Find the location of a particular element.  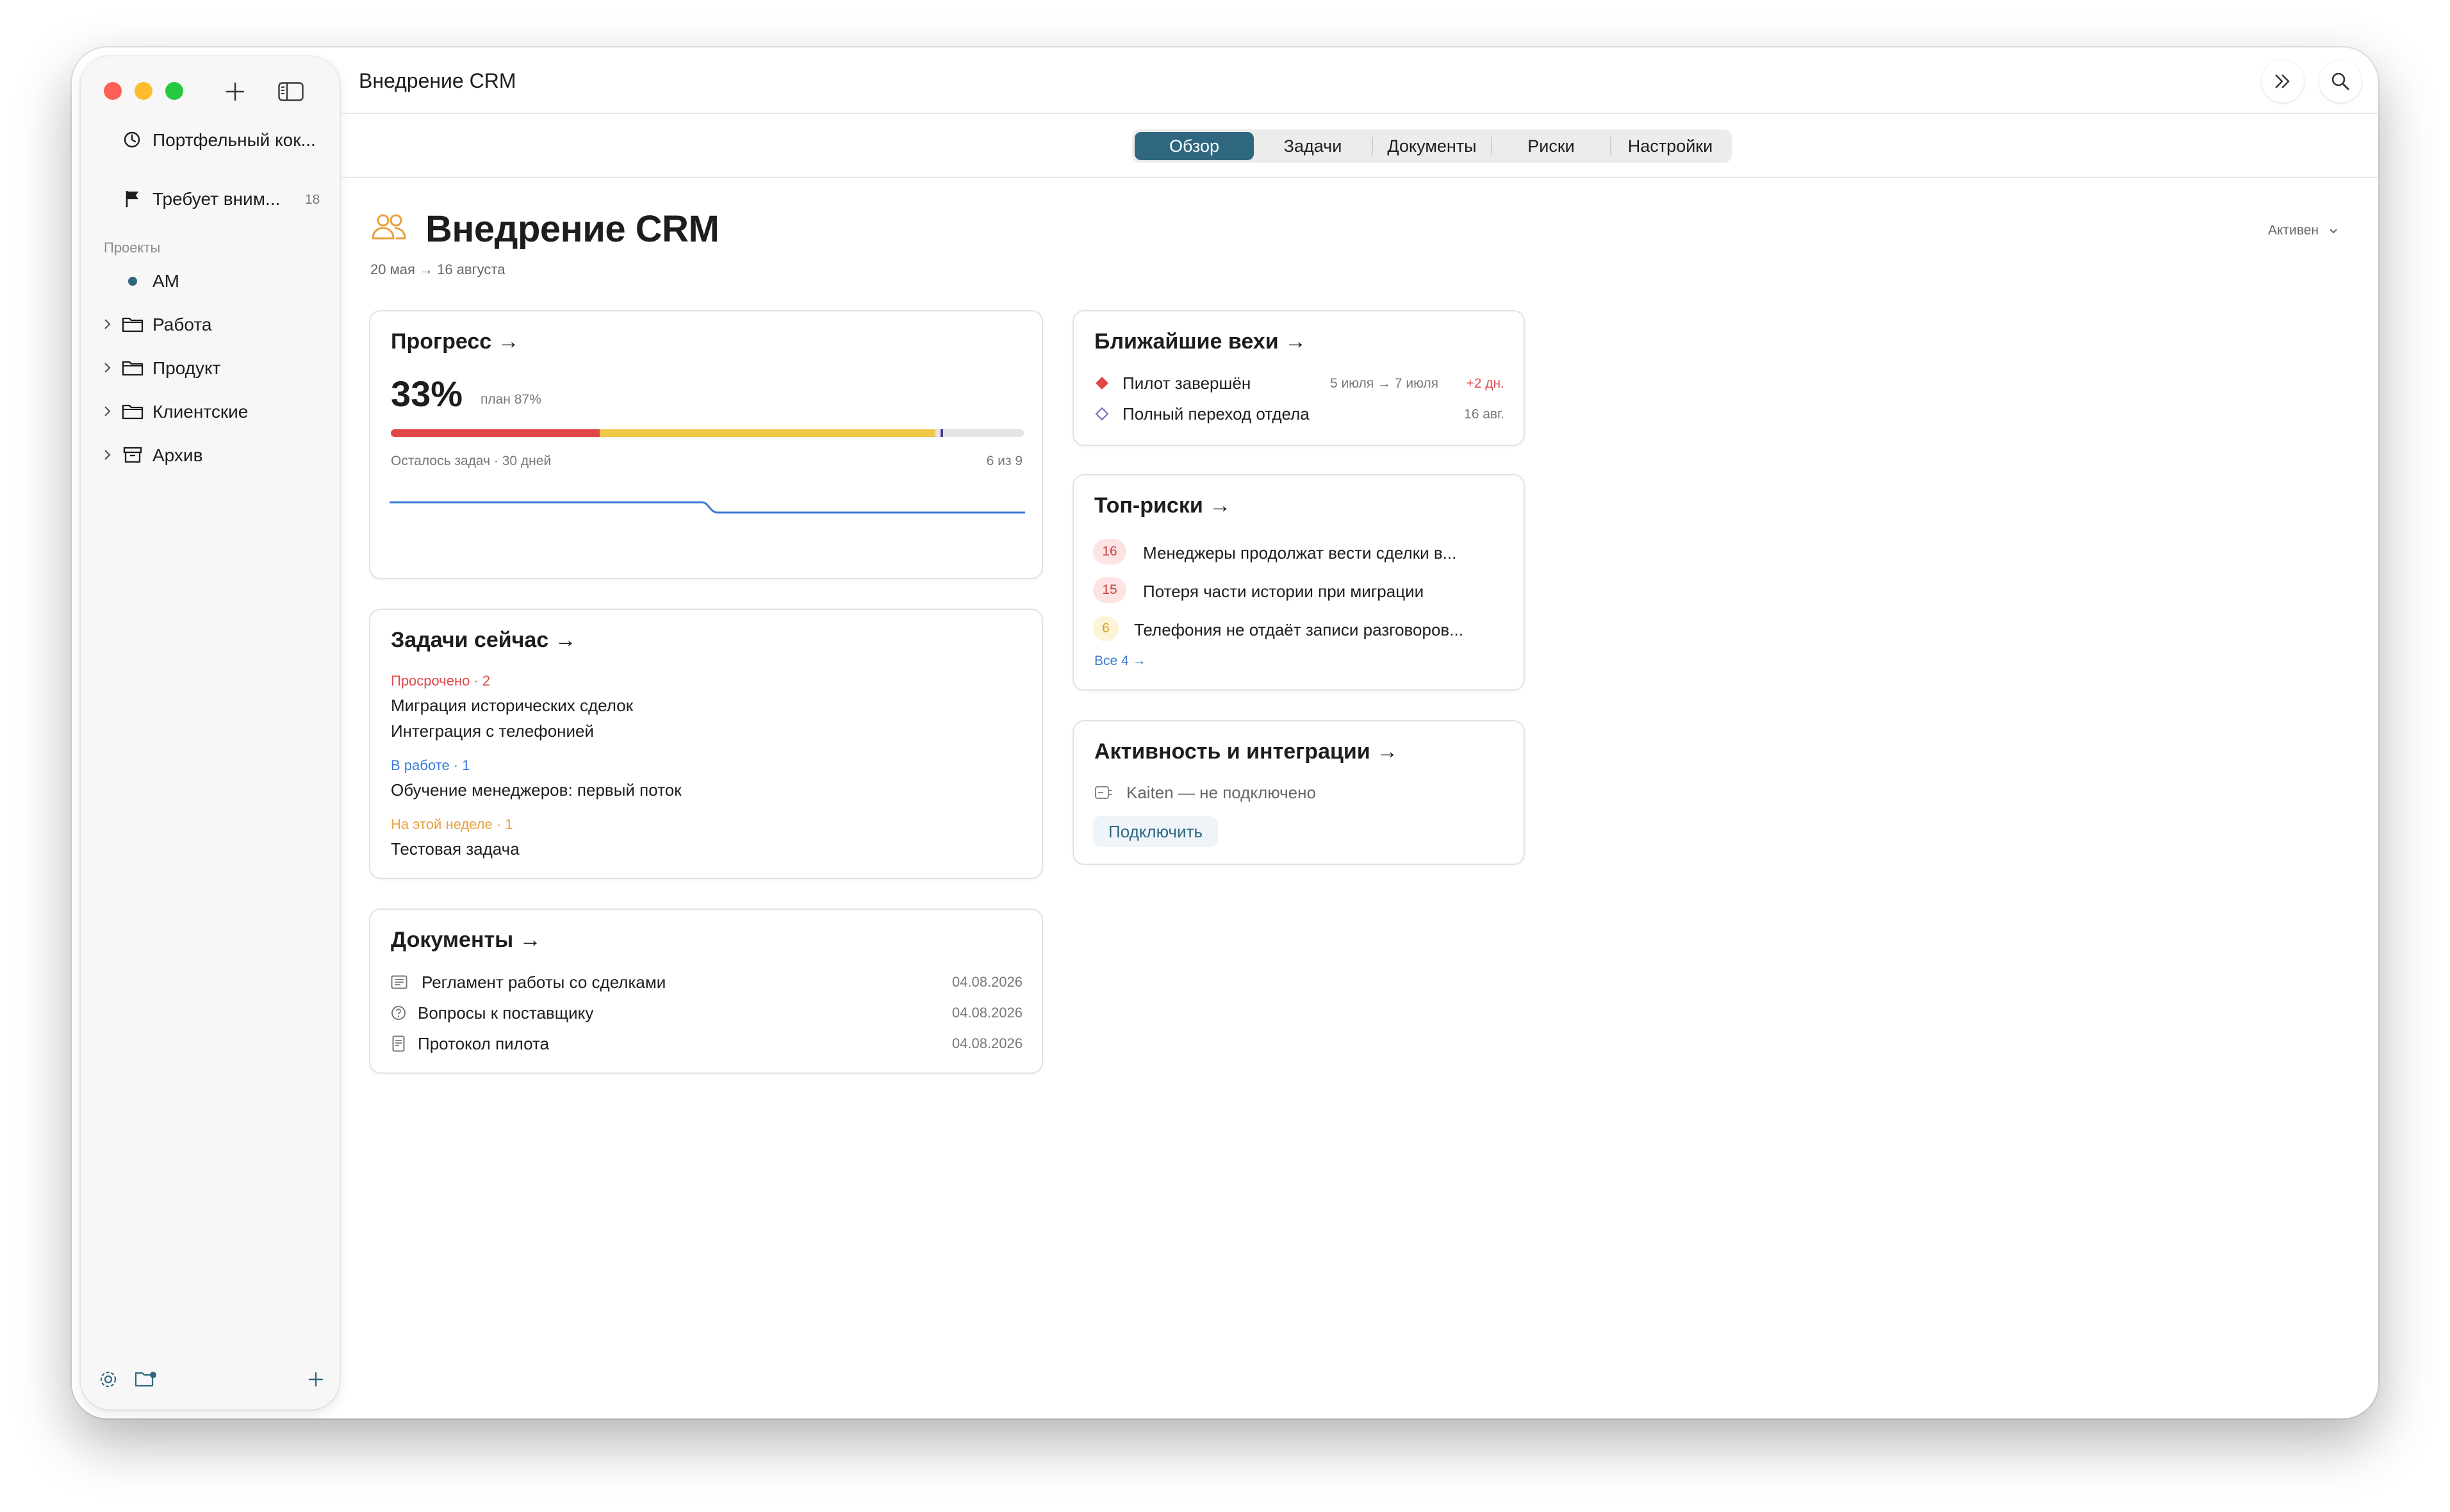

sidebar-toggle-icon is located at coordinates (291, 92).